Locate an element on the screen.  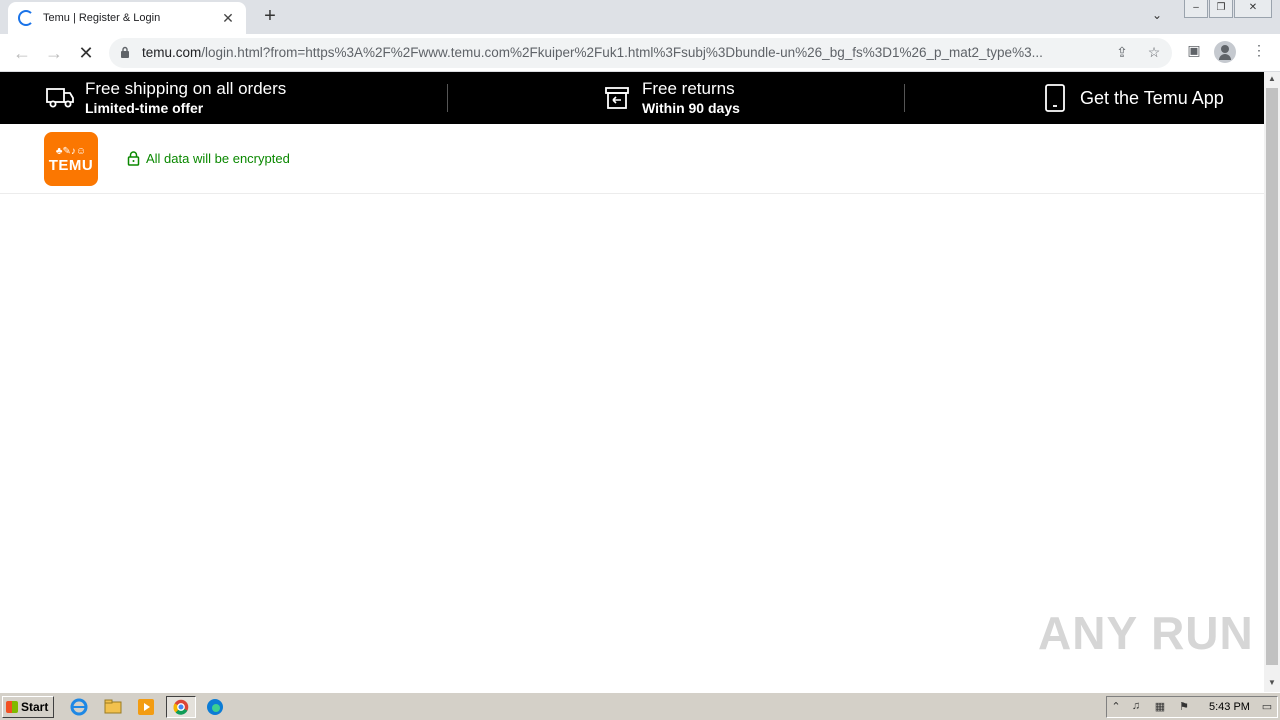
vertical-scrollbar: ▲ ▼ is located at coordinates (1272, 382).